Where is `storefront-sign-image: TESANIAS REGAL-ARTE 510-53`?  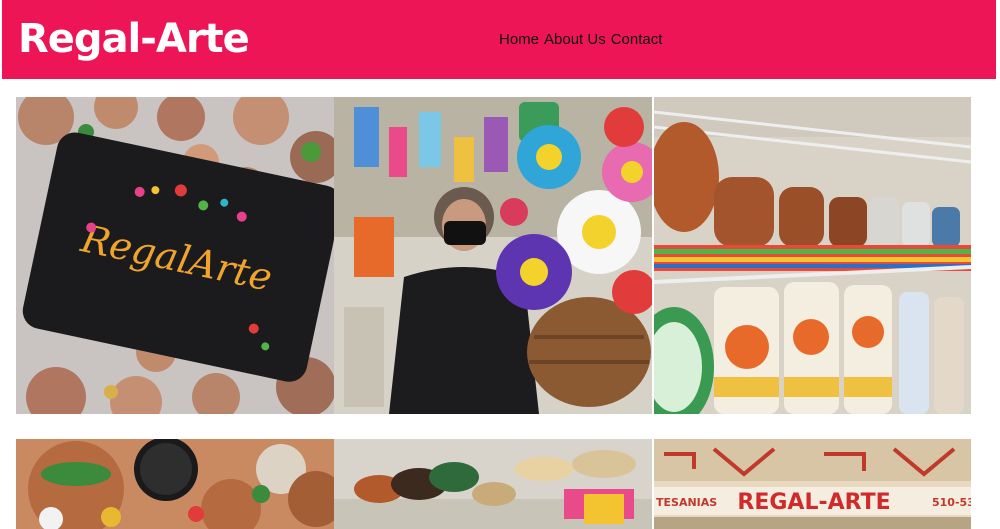
storefront-sign-image: TESANIAS REGAL-ARTE 510-53 is located at coordinates (812, 484).